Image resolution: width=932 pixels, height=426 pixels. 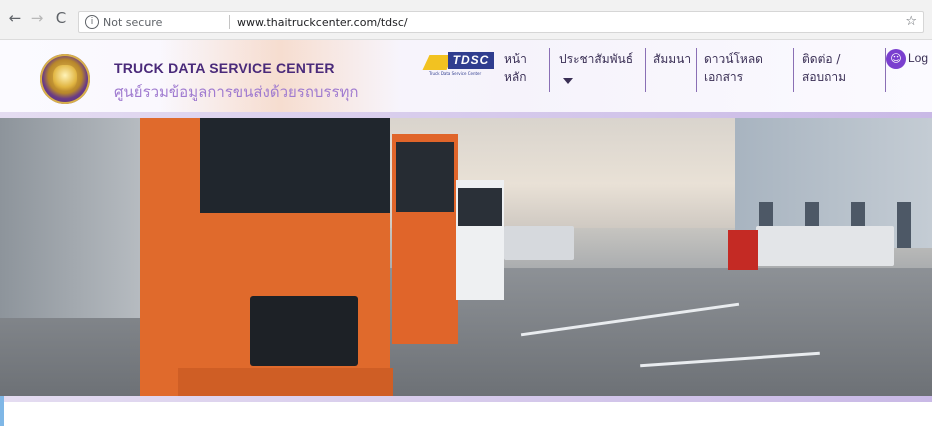 I want to click on banner-second-truck-windshield, so click(x=425, y=177).